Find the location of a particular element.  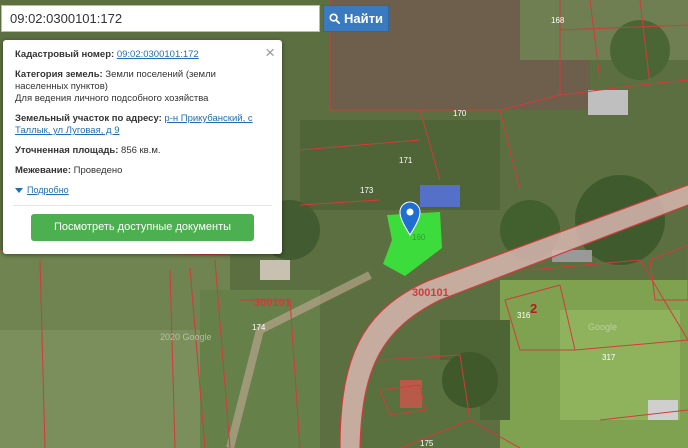

area-row: Уточненная площадь: 856 кв.м. is located at coordinates (142, 151).